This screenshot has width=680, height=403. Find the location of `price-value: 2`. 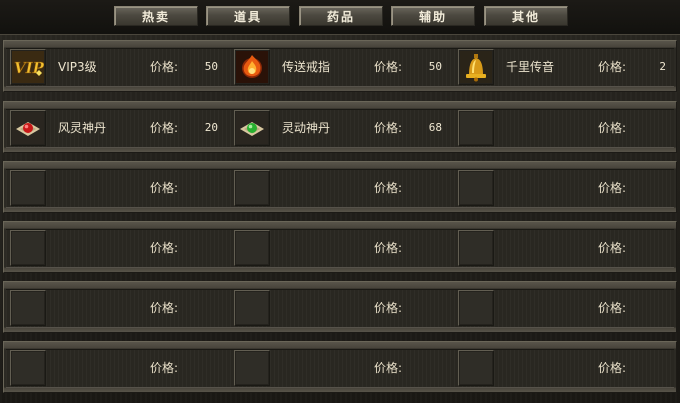

price-value: 2 is located at coordinates (662, 66).